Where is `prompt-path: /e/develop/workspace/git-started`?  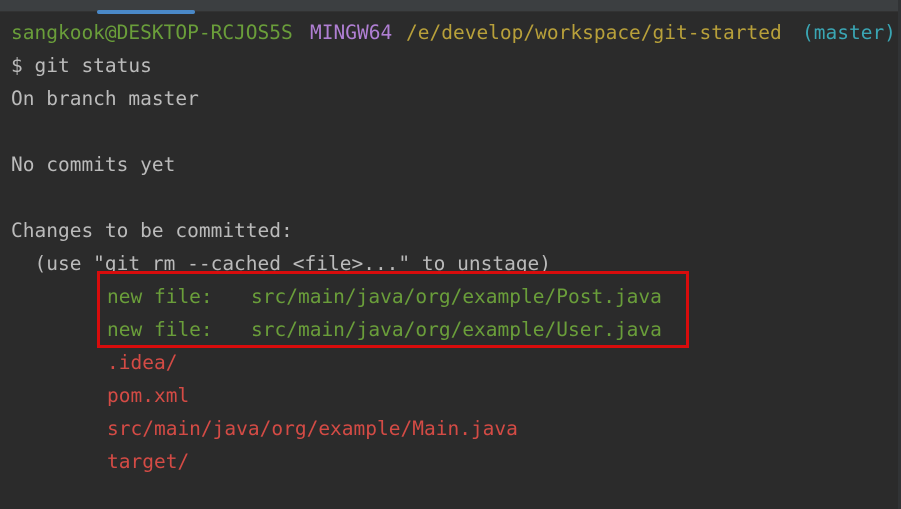
prompt-path: /e/develop/workspace/git-started is located at coordinates (594, 32).